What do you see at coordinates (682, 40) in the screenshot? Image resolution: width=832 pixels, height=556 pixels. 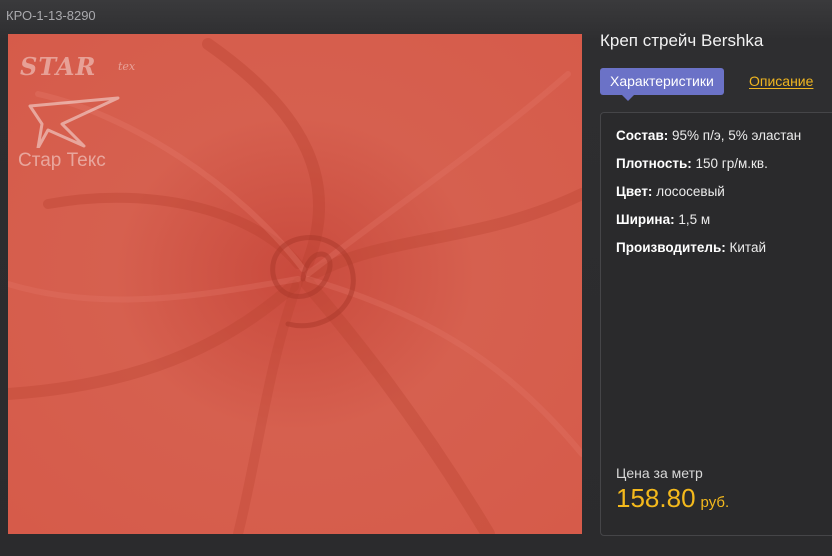 I see `product-title: Креп стрейч Bershka` at bounding box center [682, 40].